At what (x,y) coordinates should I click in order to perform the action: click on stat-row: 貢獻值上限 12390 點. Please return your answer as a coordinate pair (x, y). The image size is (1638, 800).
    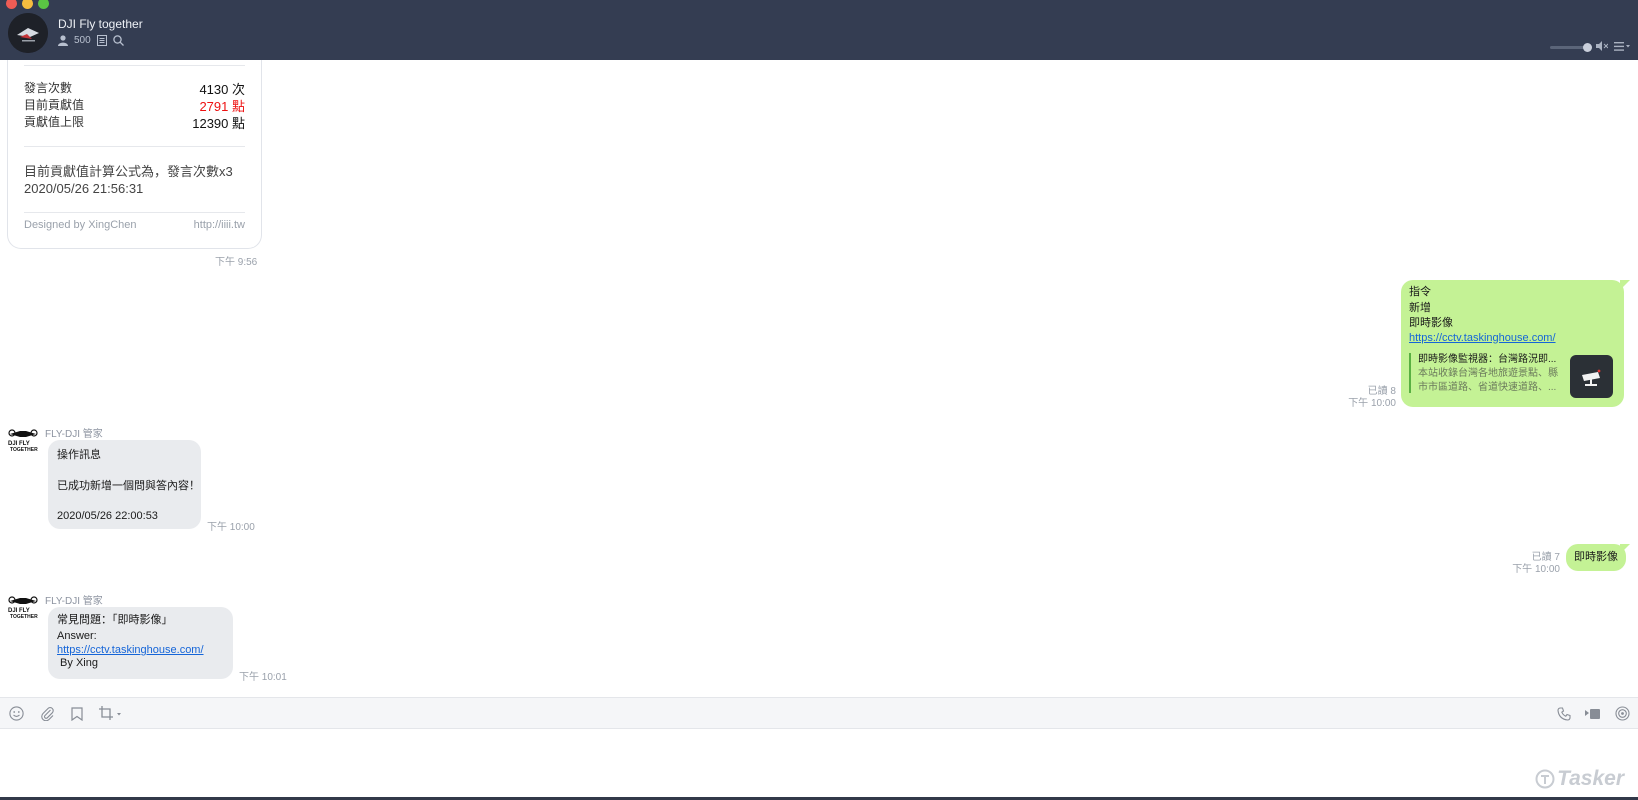
    Looking at the image, I should click on (134, 122).